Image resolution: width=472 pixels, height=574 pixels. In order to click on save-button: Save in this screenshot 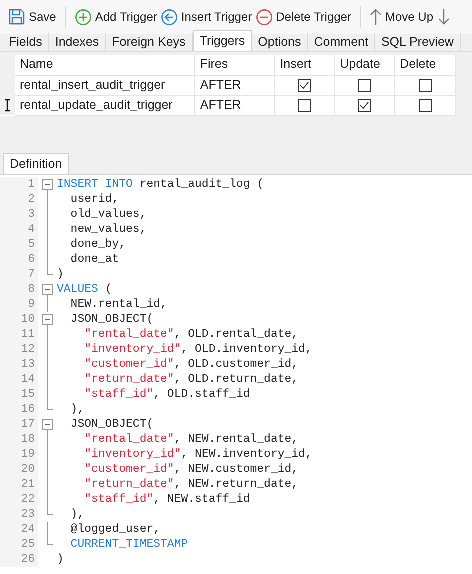, I will do `click(32, 17)`.